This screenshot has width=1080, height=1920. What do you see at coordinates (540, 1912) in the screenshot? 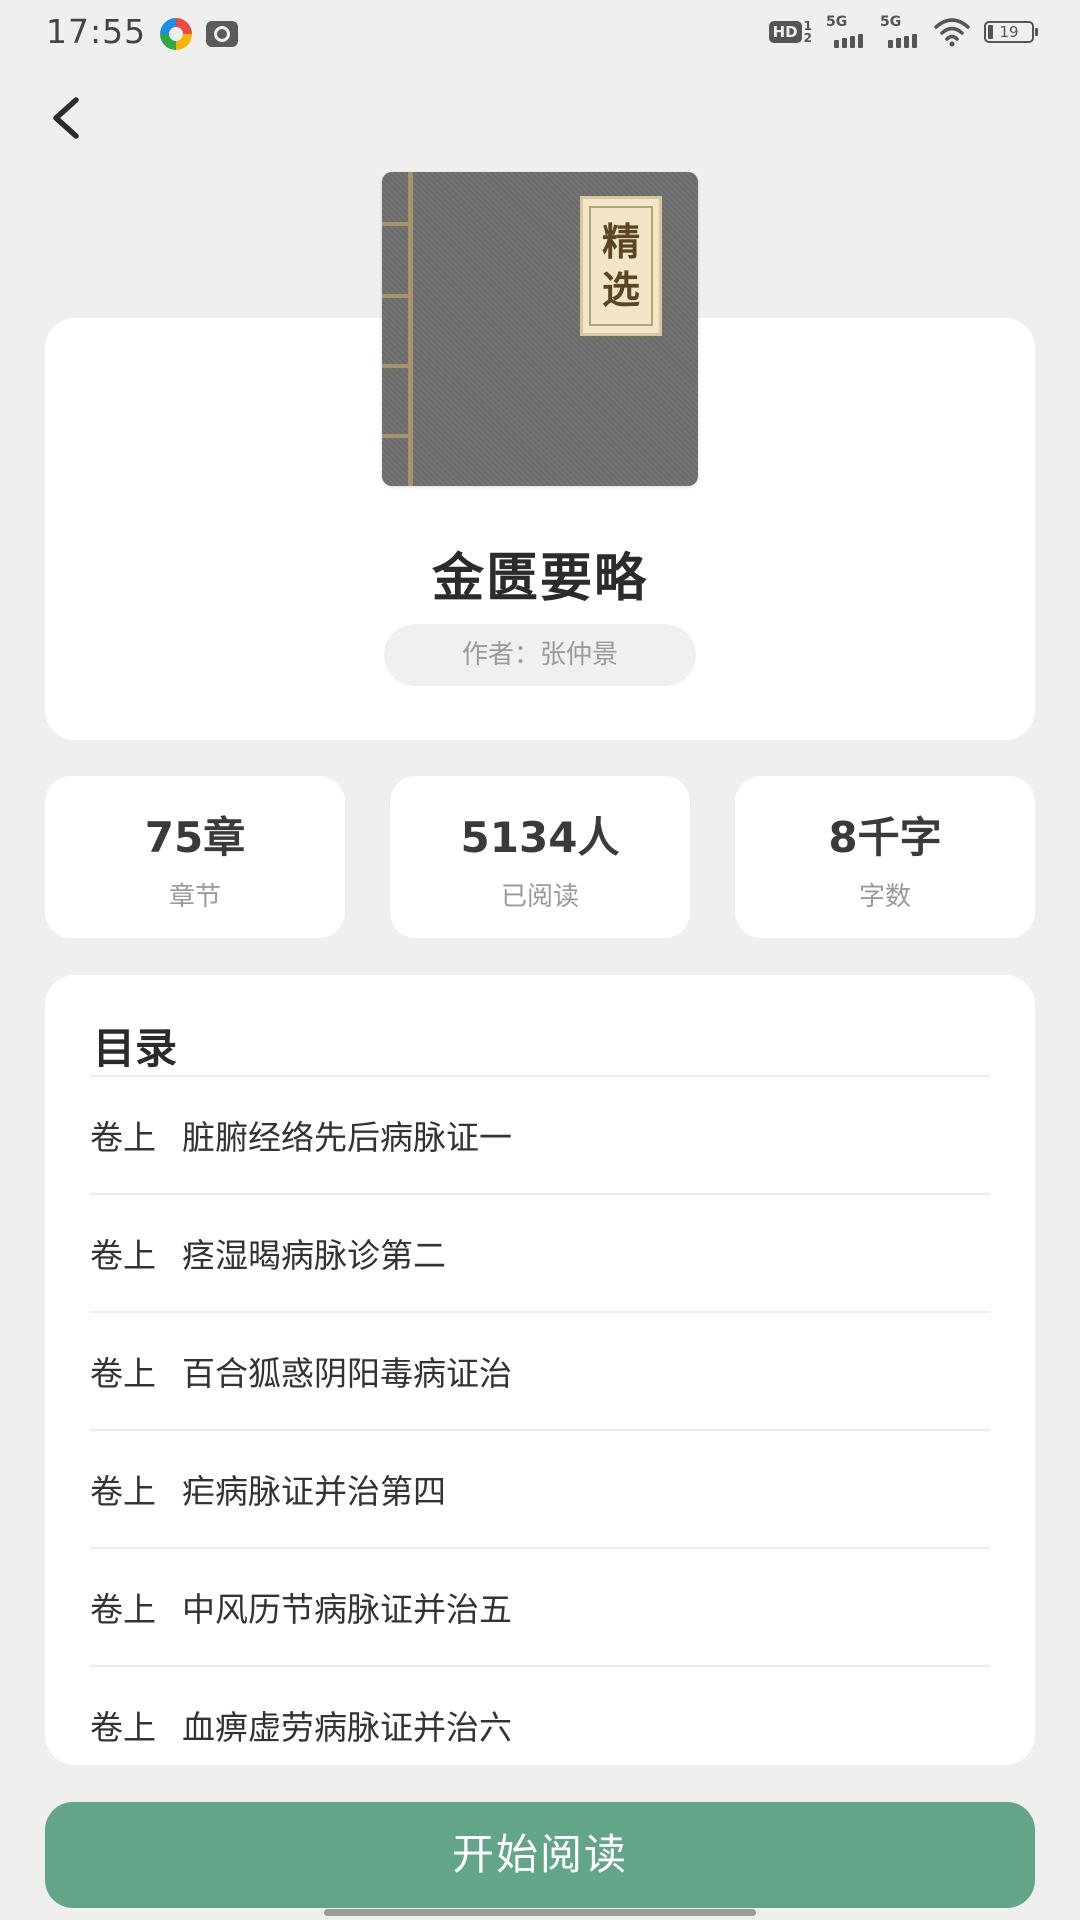
I see `home-indicator` at bounding box center [540, 1912].